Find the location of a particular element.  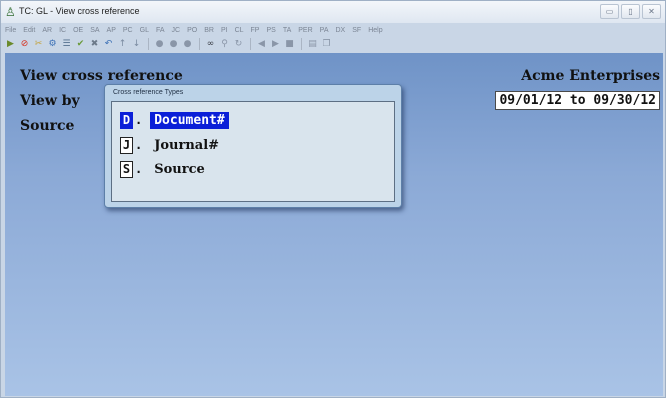

menu-br: BR is located at coordinates (209, 31).